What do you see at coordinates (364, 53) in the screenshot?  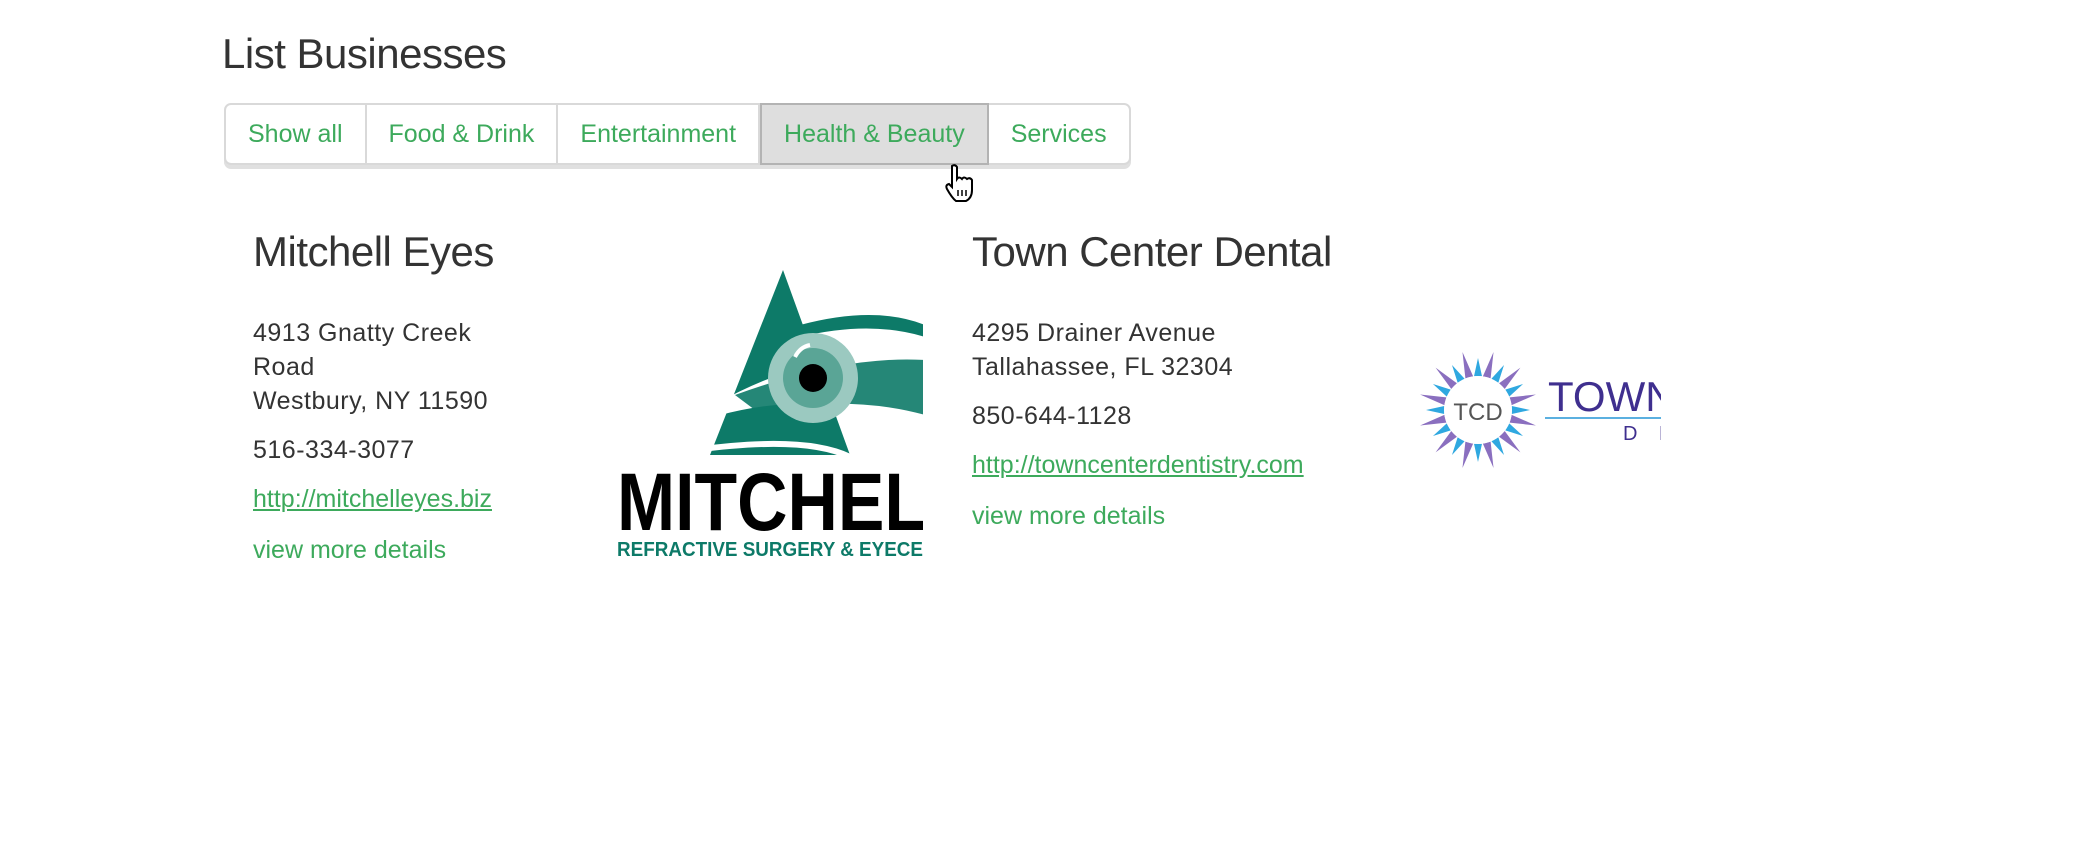 I see `page-title: List Businesses` at bounding box center [364, 53].